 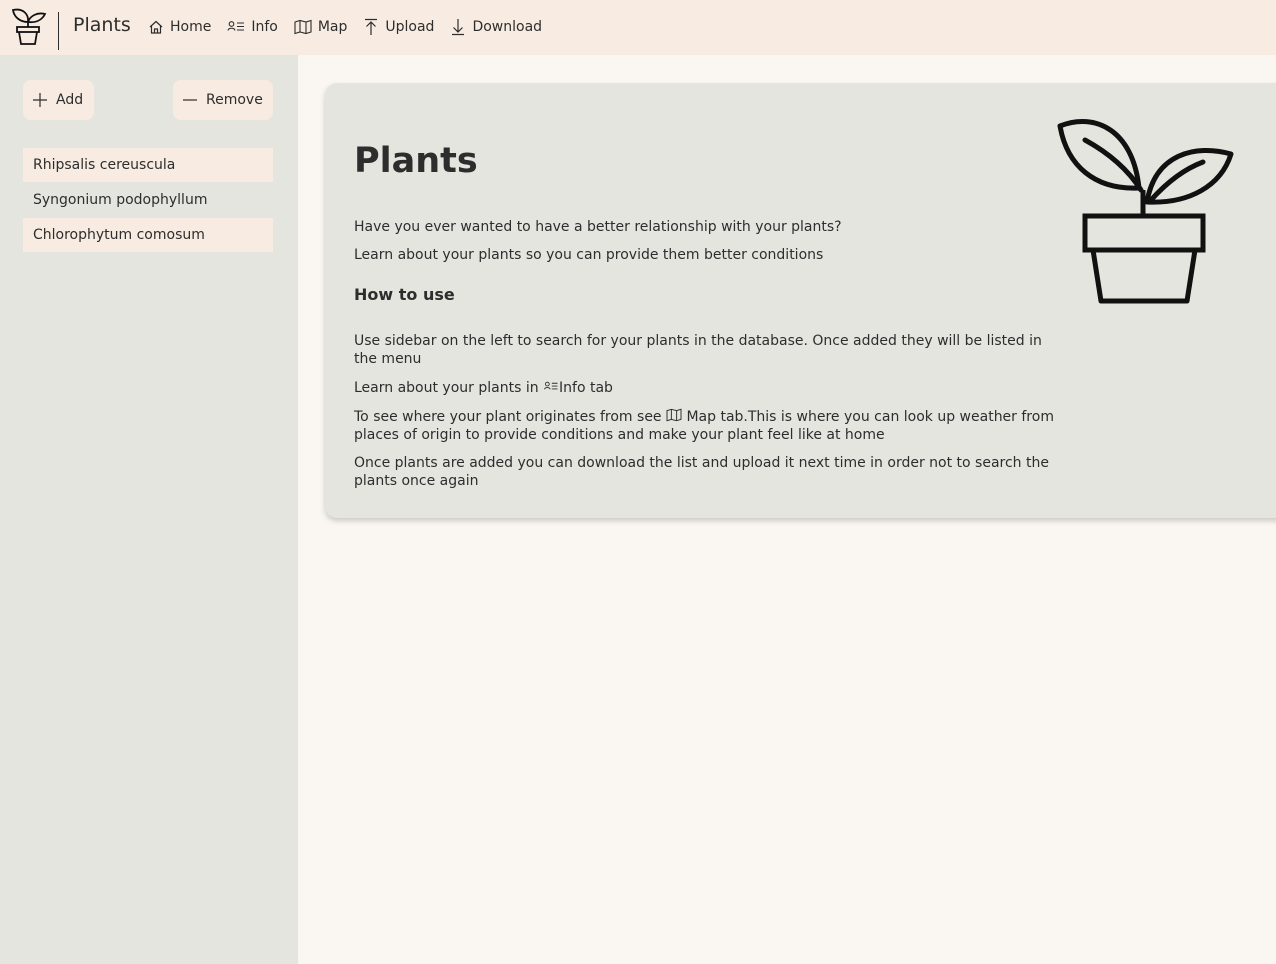 I want to click on nav-upload: Upload, so click(x=398, y=27).